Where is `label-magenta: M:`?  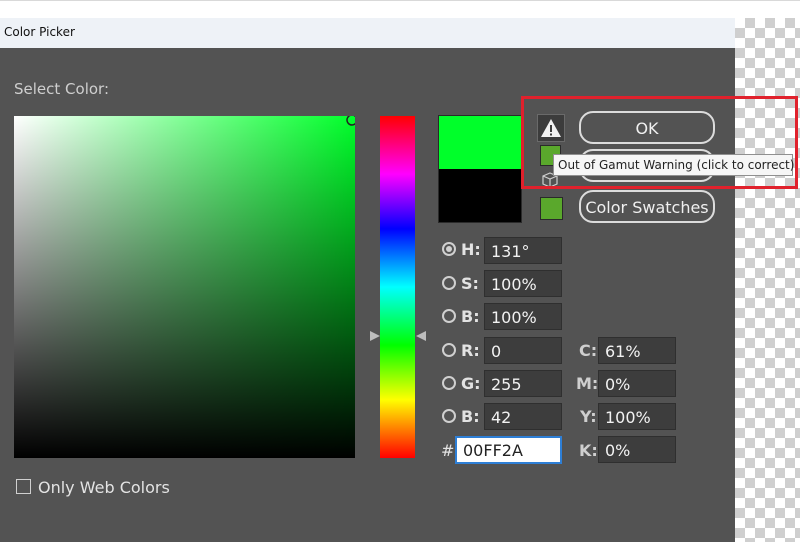
label-magenta: M: is located at coordinates (587, 383).